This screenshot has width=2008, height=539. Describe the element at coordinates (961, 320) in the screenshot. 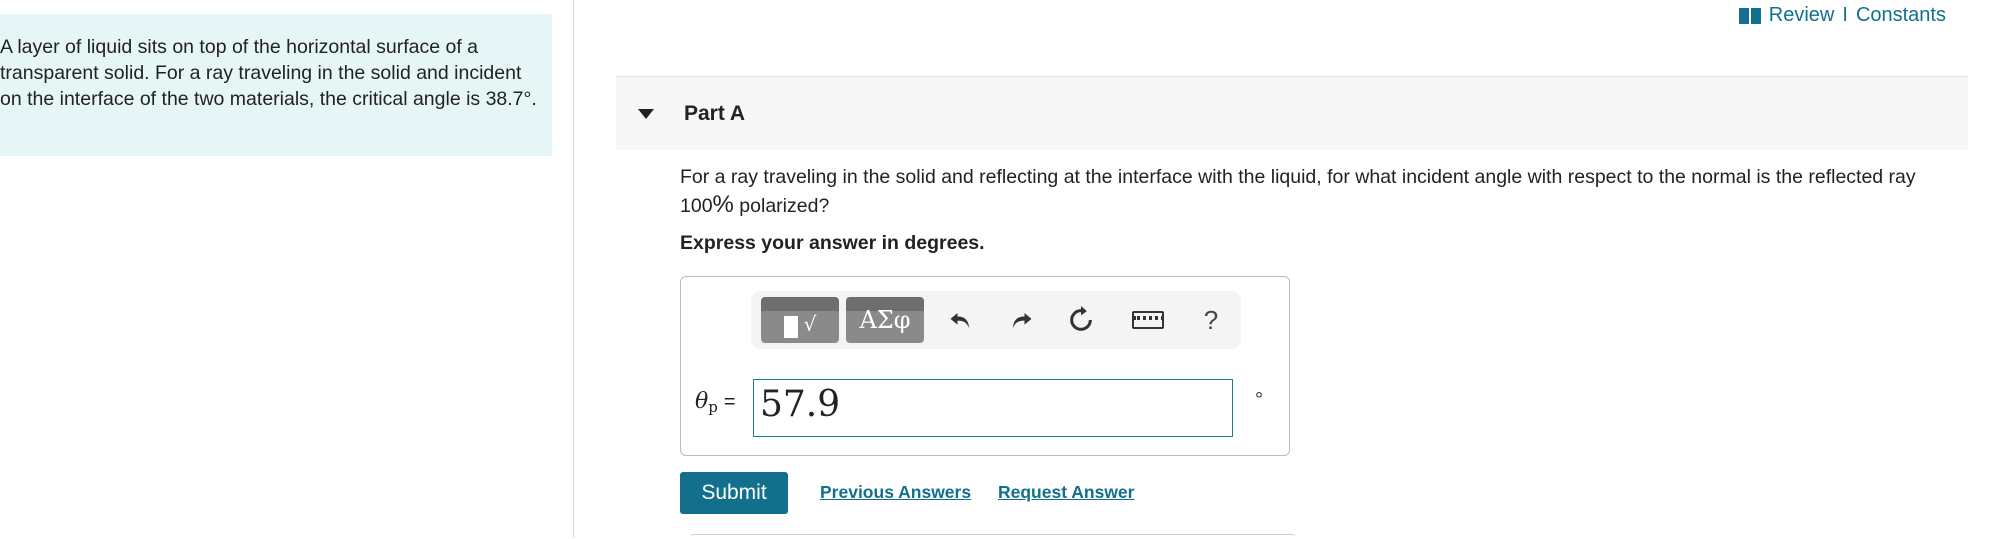

I see `undo-icon` at that location.